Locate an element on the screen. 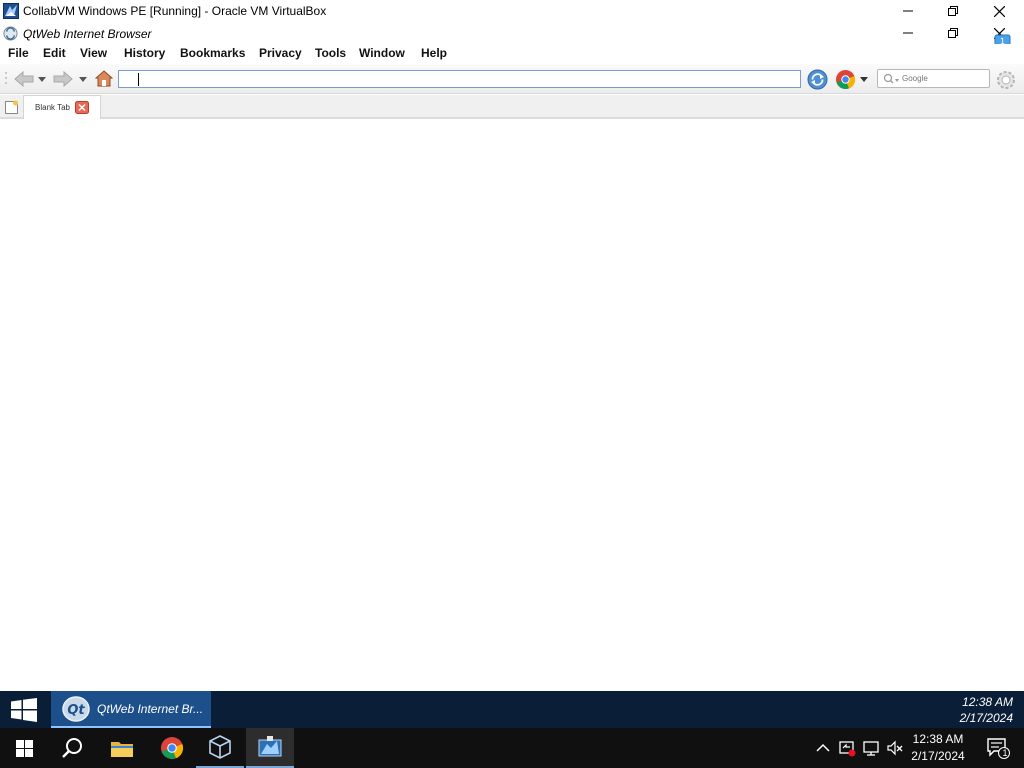 The image size is (1024, 768). virtualbox-cube-icon is located at coordinates (220, 747).